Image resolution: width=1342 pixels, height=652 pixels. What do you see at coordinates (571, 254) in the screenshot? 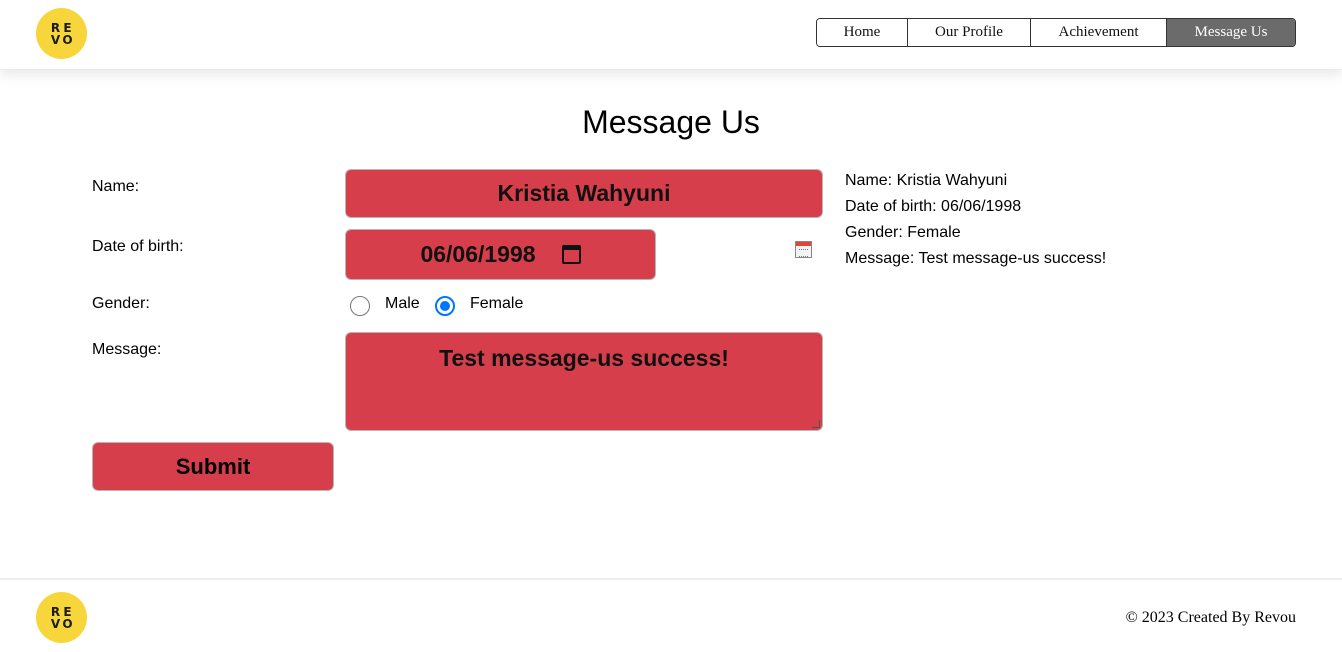
I see `calendar-icon` at bounding box center [571, 254].